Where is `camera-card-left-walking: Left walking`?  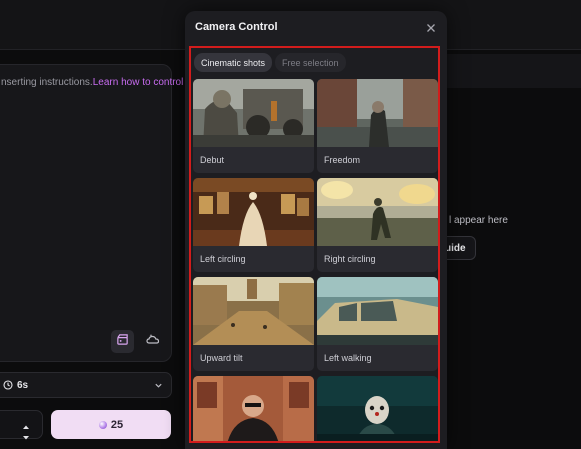 camera-card-left-walking: Left walking is located at coordinates (377, 324).